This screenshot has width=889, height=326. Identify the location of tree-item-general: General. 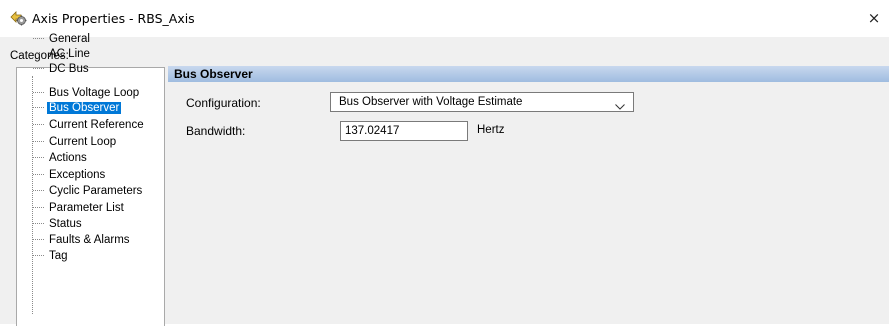
(62, 39).